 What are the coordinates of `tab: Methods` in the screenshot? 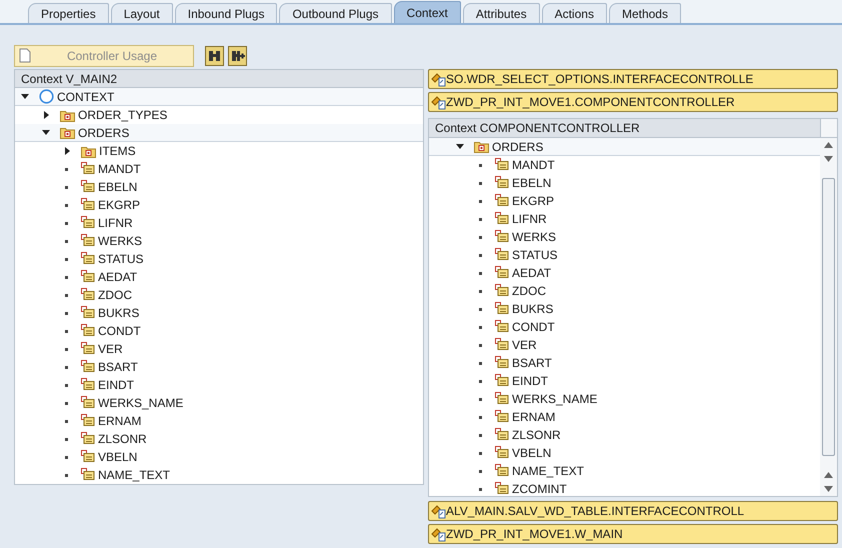 It's located at (644, 13).